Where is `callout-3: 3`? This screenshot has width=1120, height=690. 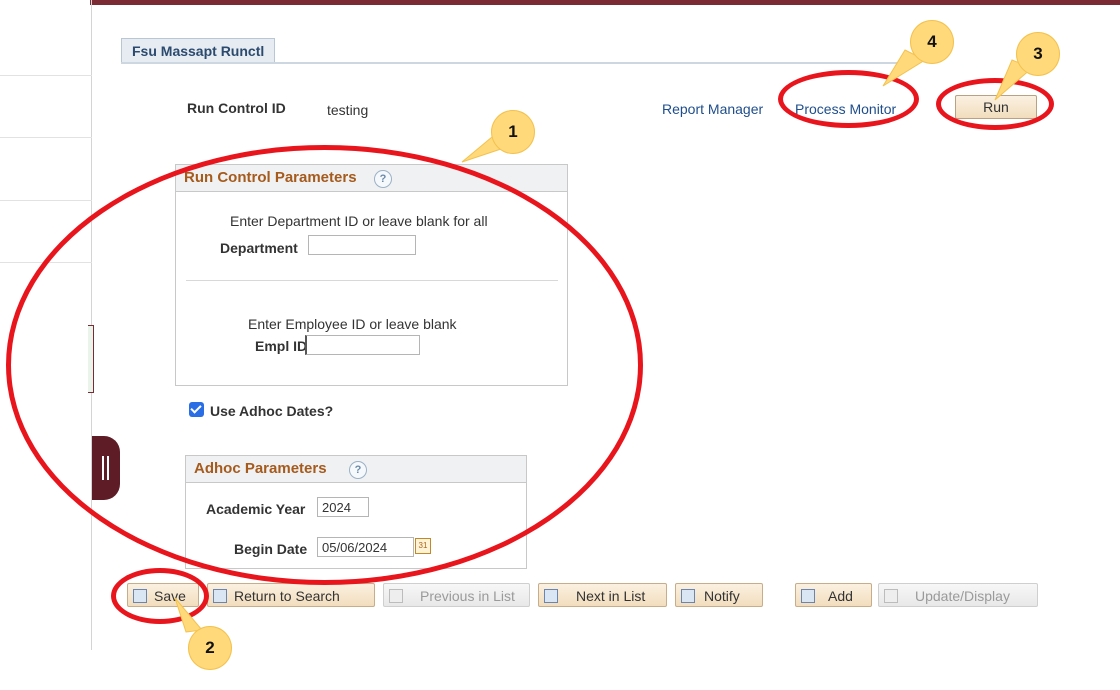
callout-3: 3 is located at coordinates (1038, 54).